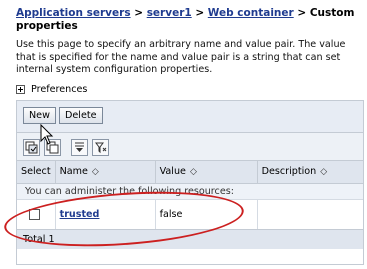  What do you see at coordinates (39, 115) in the screenshot?
I see `new-button: New` at bounding box center [39, 115].